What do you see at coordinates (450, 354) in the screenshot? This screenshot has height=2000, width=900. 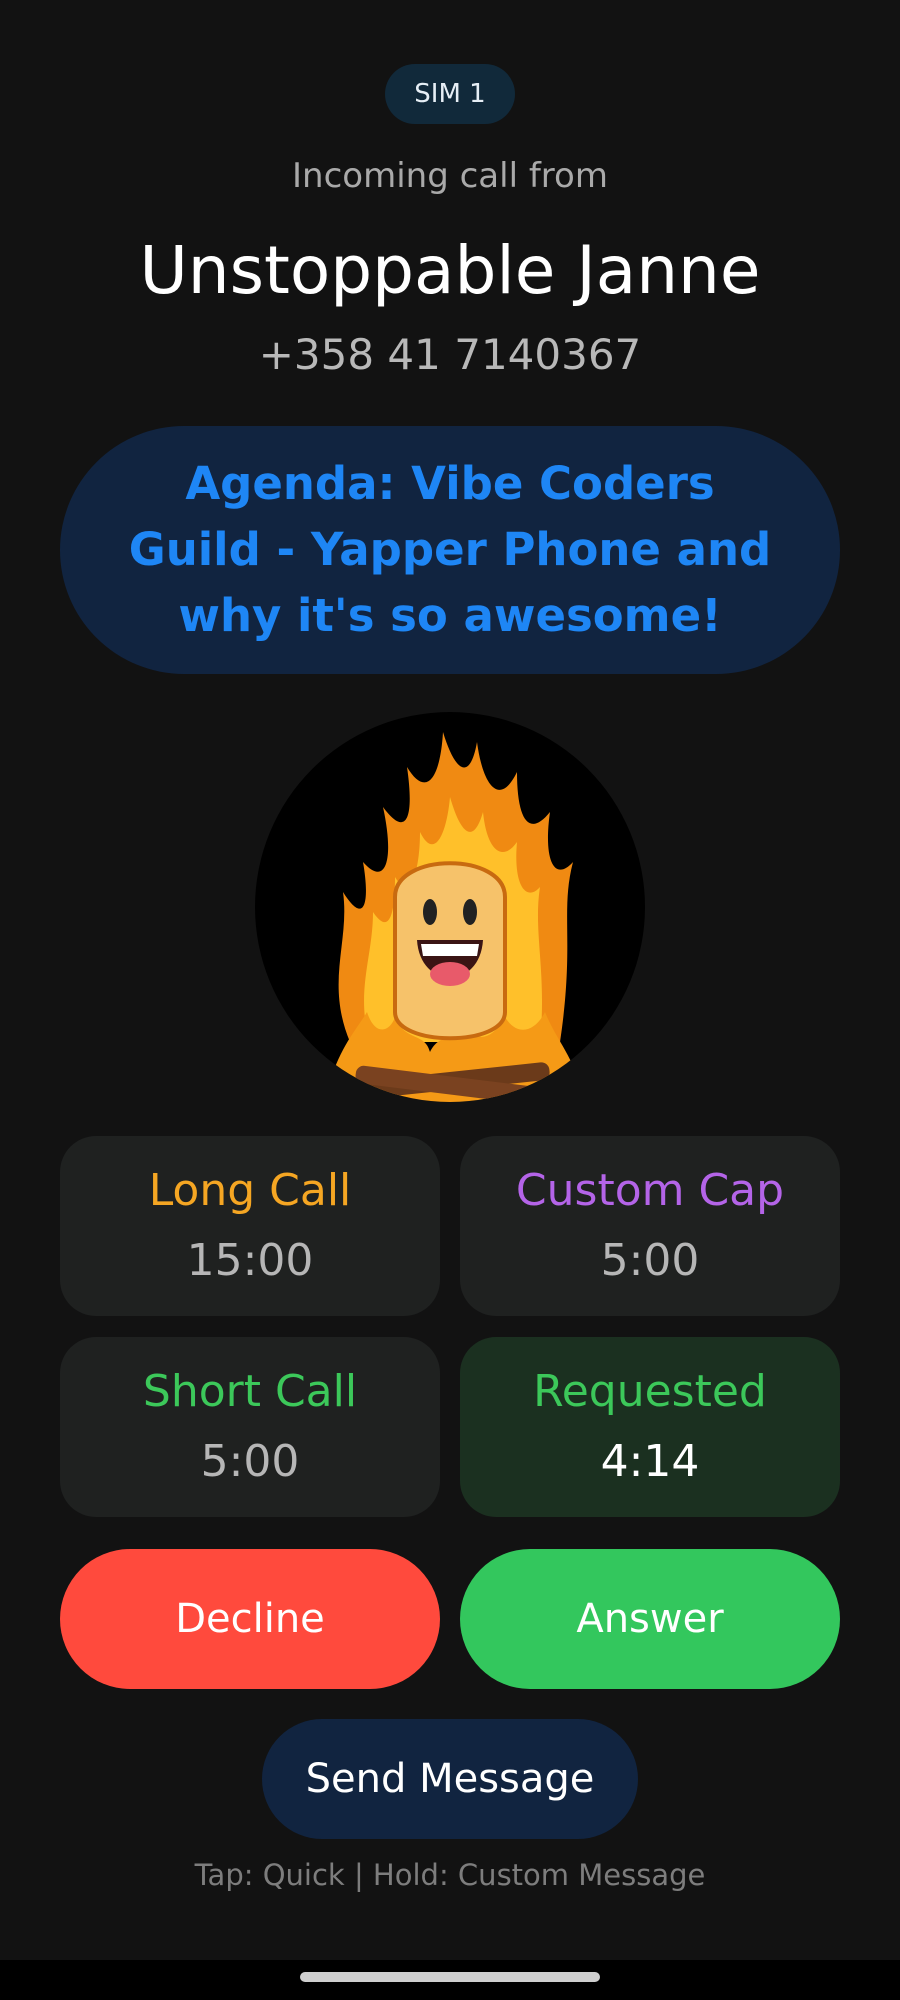 I see `caller-number: +358 41 7140367` at bounding box center [450, 354].